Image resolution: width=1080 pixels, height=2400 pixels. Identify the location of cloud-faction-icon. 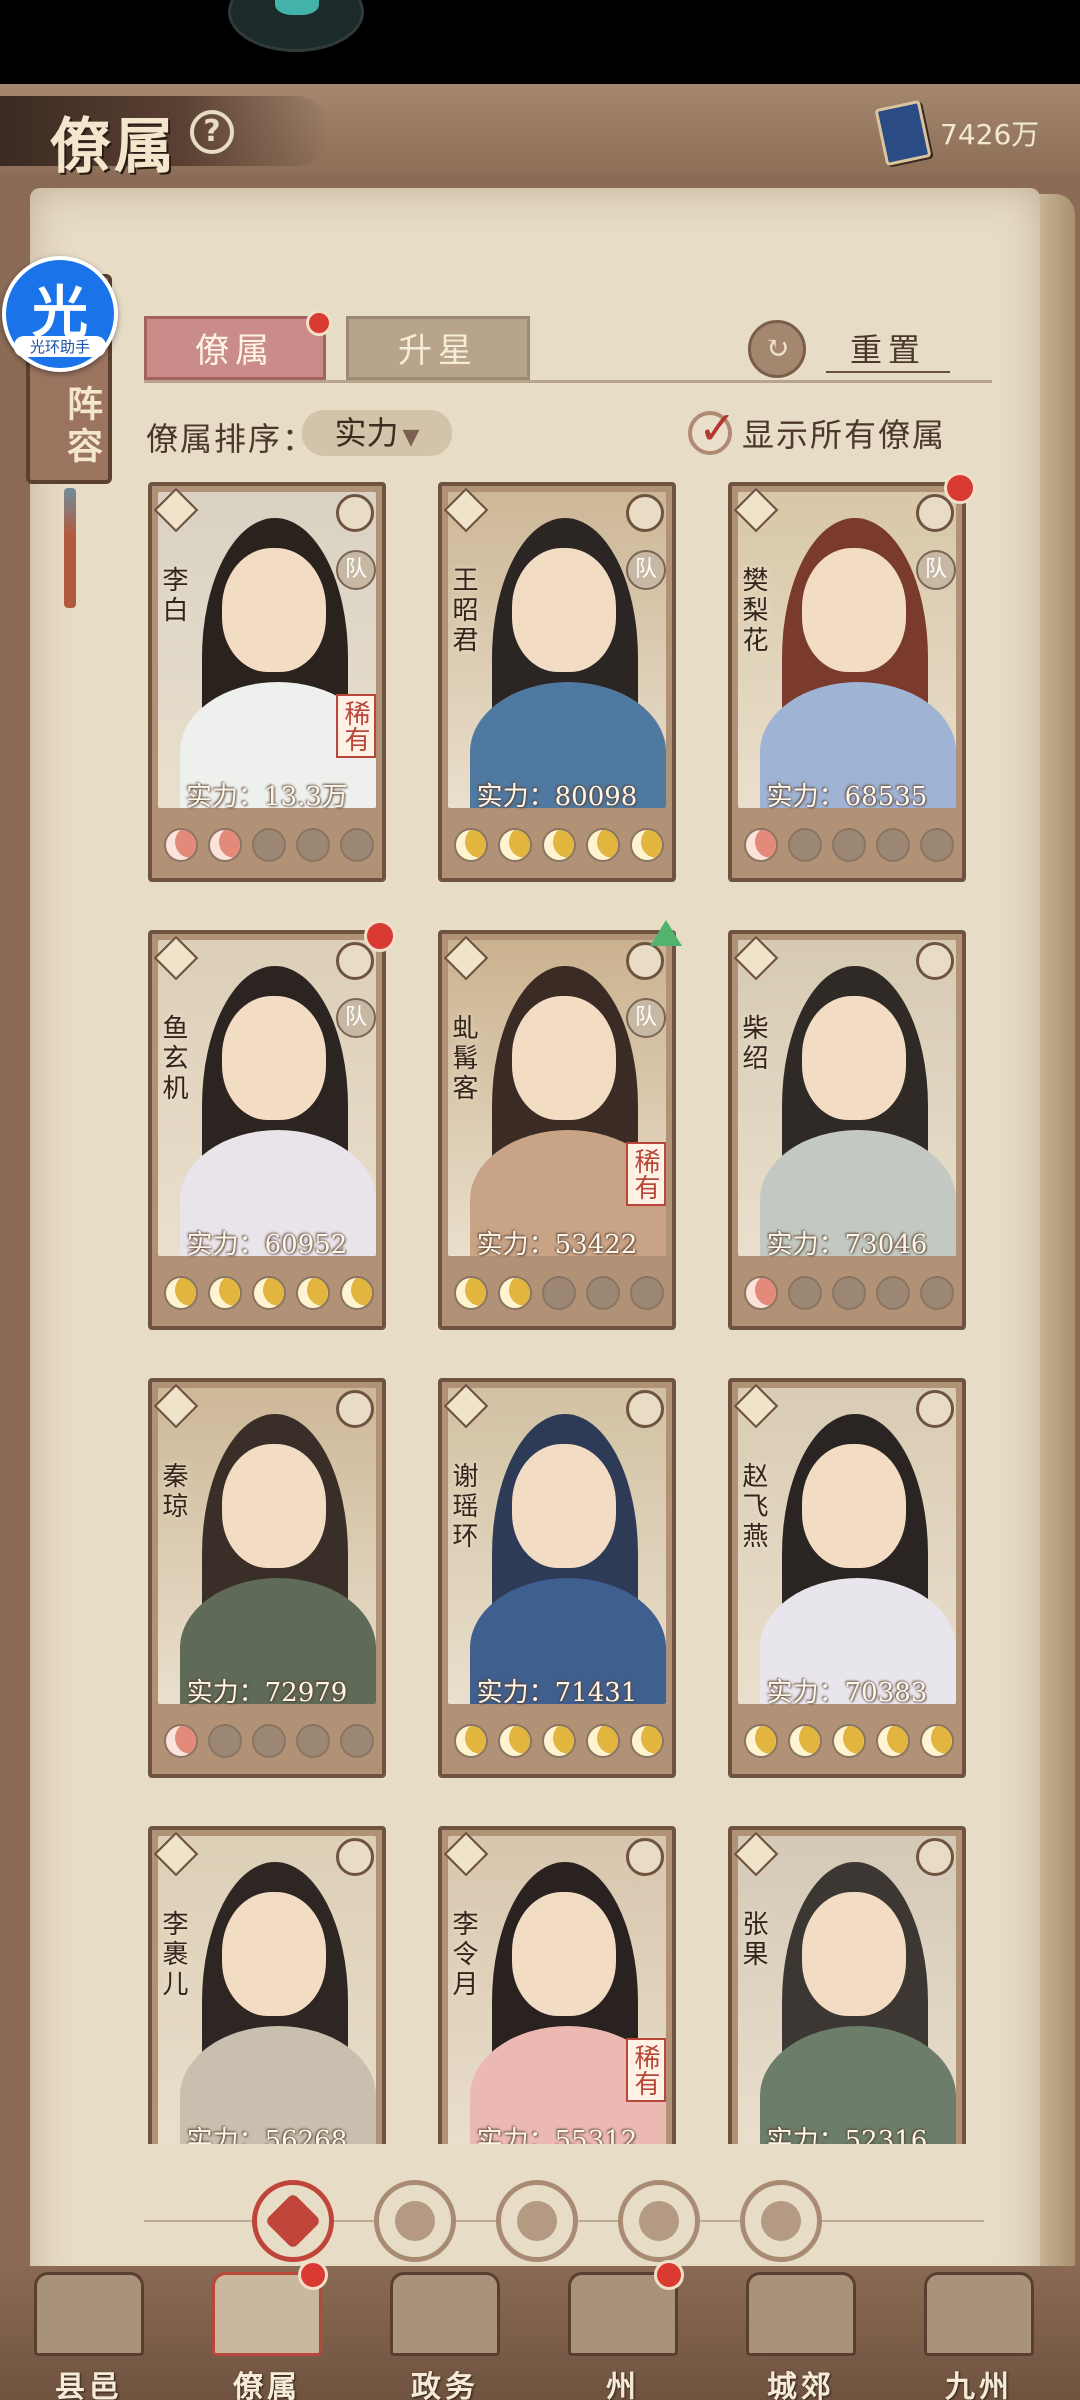
(537, 2221).